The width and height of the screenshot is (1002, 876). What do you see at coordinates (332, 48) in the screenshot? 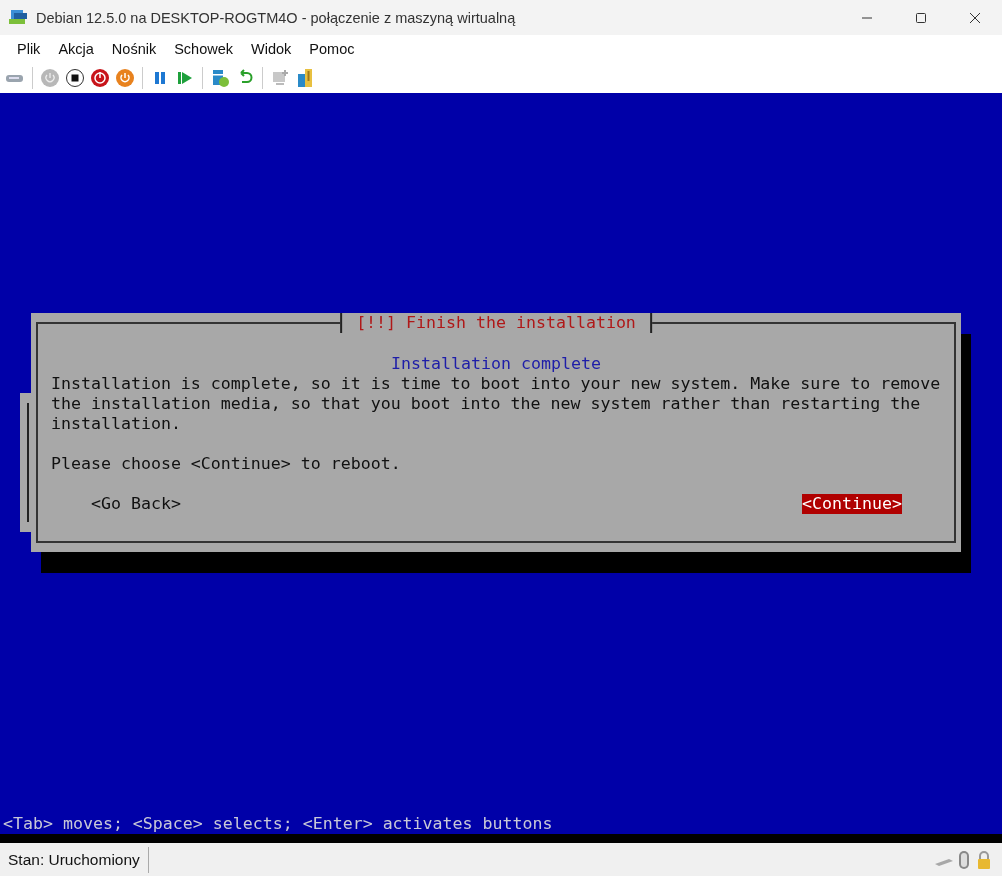
I see `menu-item: Pomoc` at bounding box center [332, 48].